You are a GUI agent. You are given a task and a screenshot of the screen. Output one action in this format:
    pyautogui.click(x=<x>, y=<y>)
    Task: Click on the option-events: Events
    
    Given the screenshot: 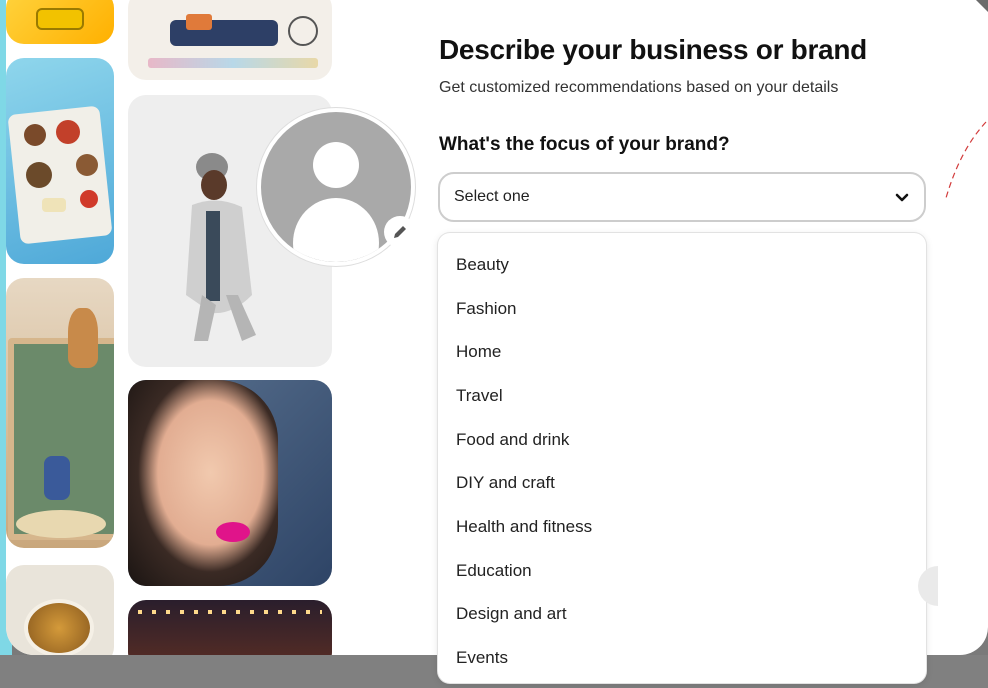 What is the action you would take?
    pyautogui.click(x=682, y=658)
    